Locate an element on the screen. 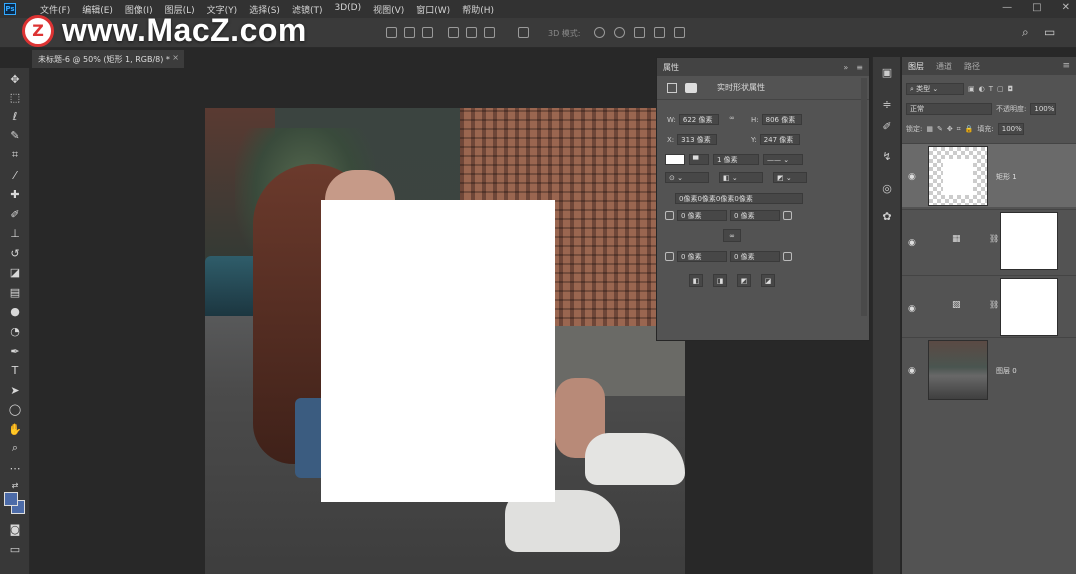 The width and height of the screenshot is (1076, 574). filter-shape-icon: ▢ is located at coordinates (1000, 89).